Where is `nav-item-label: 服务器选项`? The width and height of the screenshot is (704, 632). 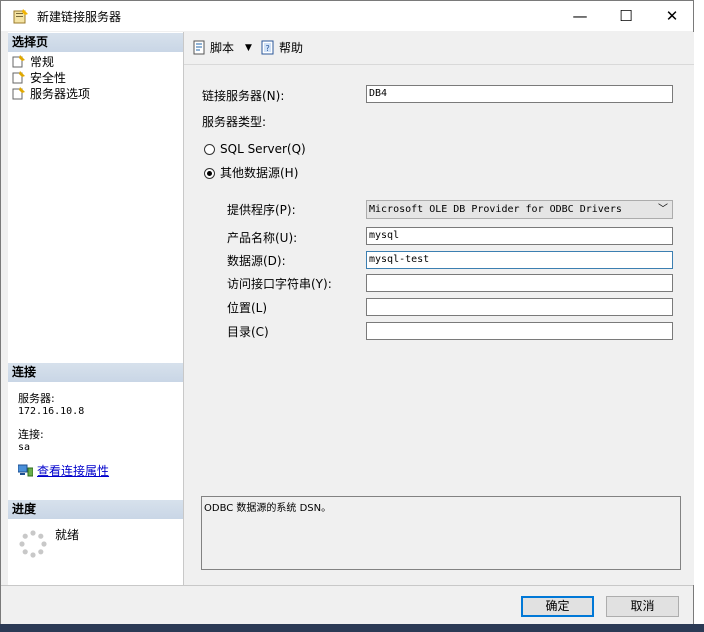
nav-item-label: 服务器选项 is located at coordinates (60, 94).